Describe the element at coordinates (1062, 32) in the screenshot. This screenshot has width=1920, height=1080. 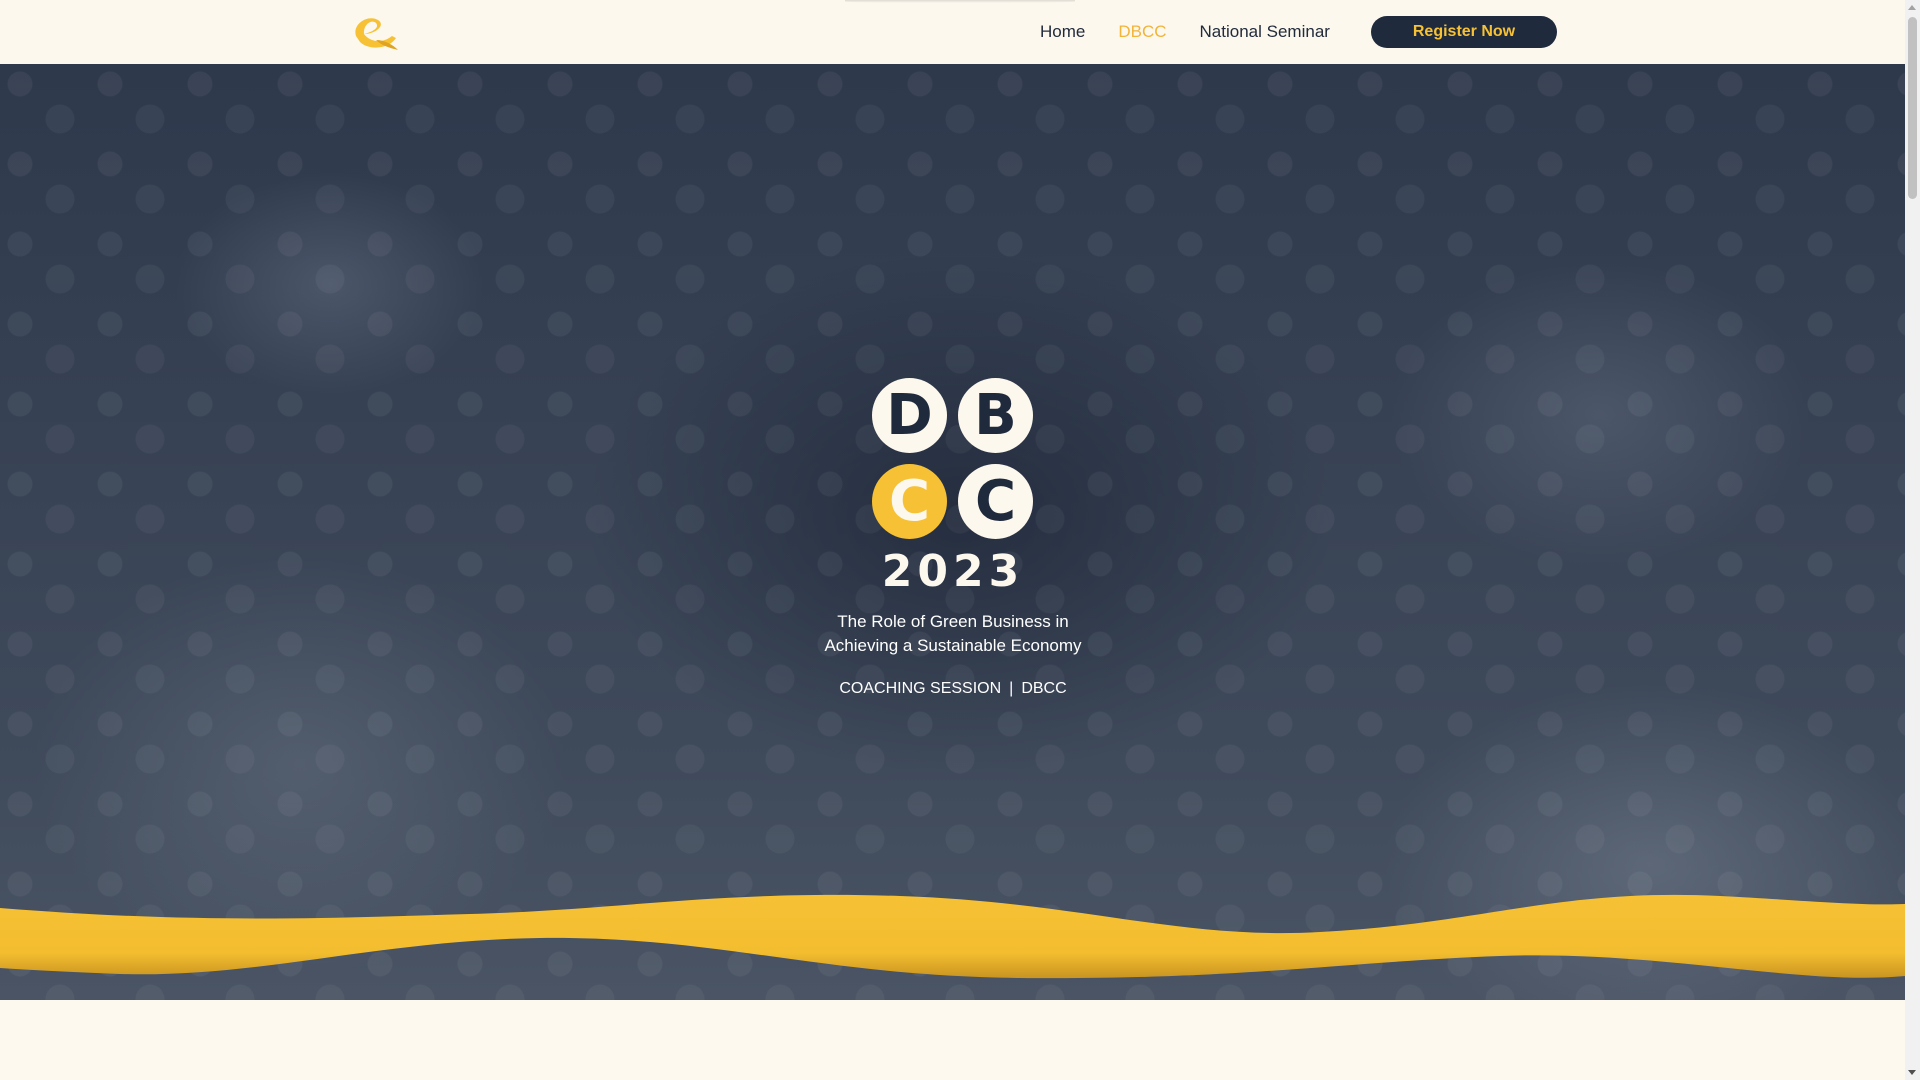
I see `nav-link-home: Home` at that location.